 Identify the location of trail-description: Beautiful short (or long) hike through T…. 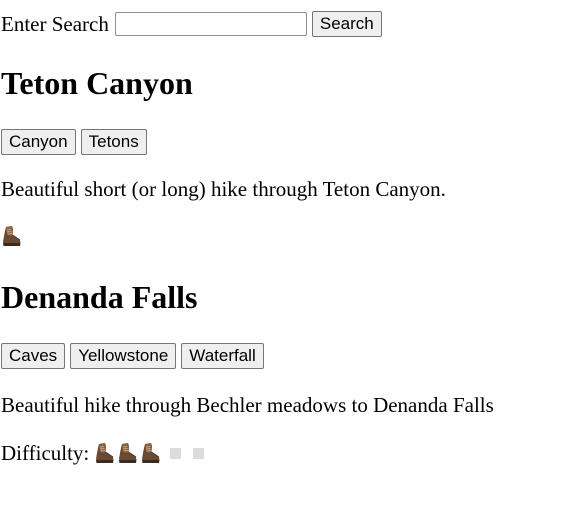
(223, 189).